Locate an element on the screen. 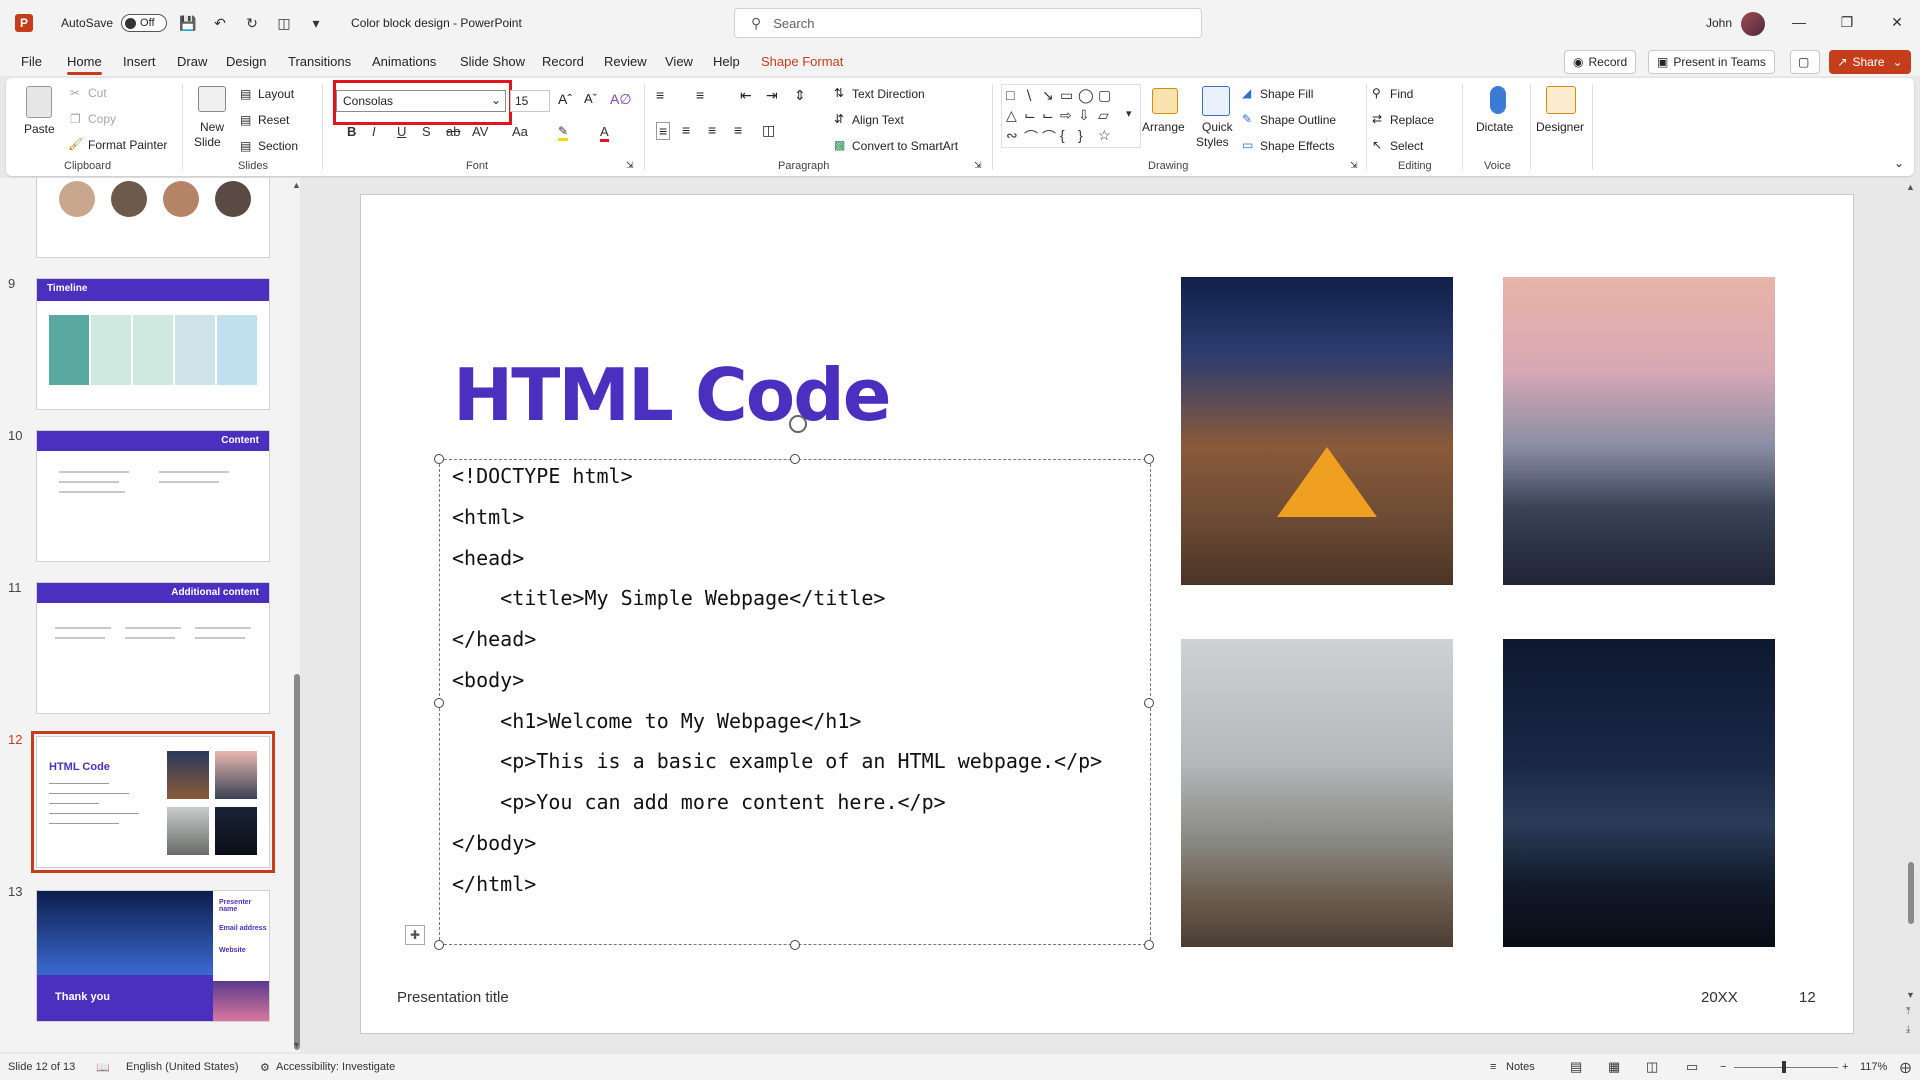 Image resolution: width=1920 pixels, height=1080 pixels. restore-icon: ❐ is located at coordinates (1847, 22).